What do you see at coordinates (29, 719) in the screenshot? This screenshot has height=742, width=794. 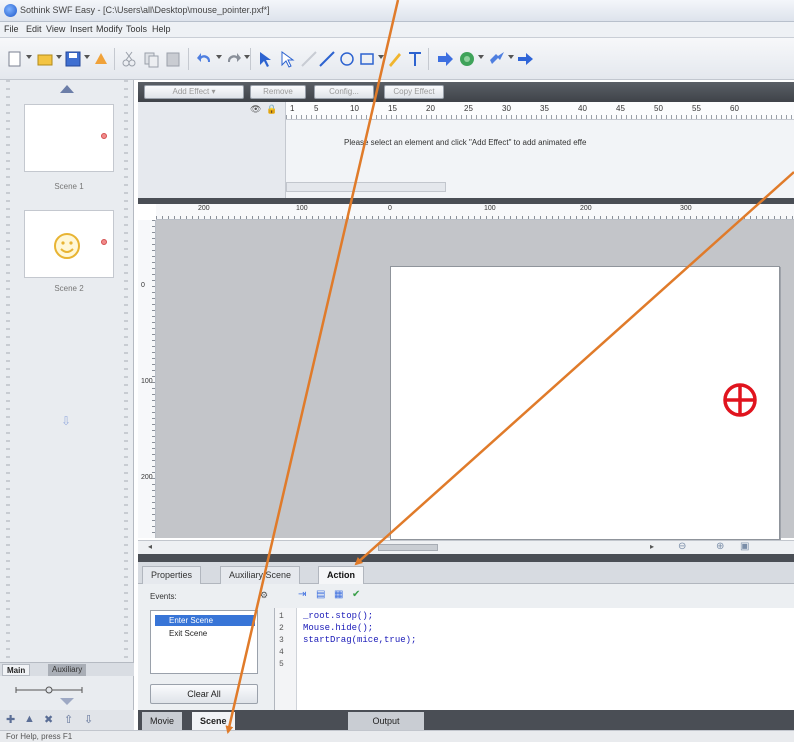 I see `properties-icon: ▲` at bounding box center [29, 719].